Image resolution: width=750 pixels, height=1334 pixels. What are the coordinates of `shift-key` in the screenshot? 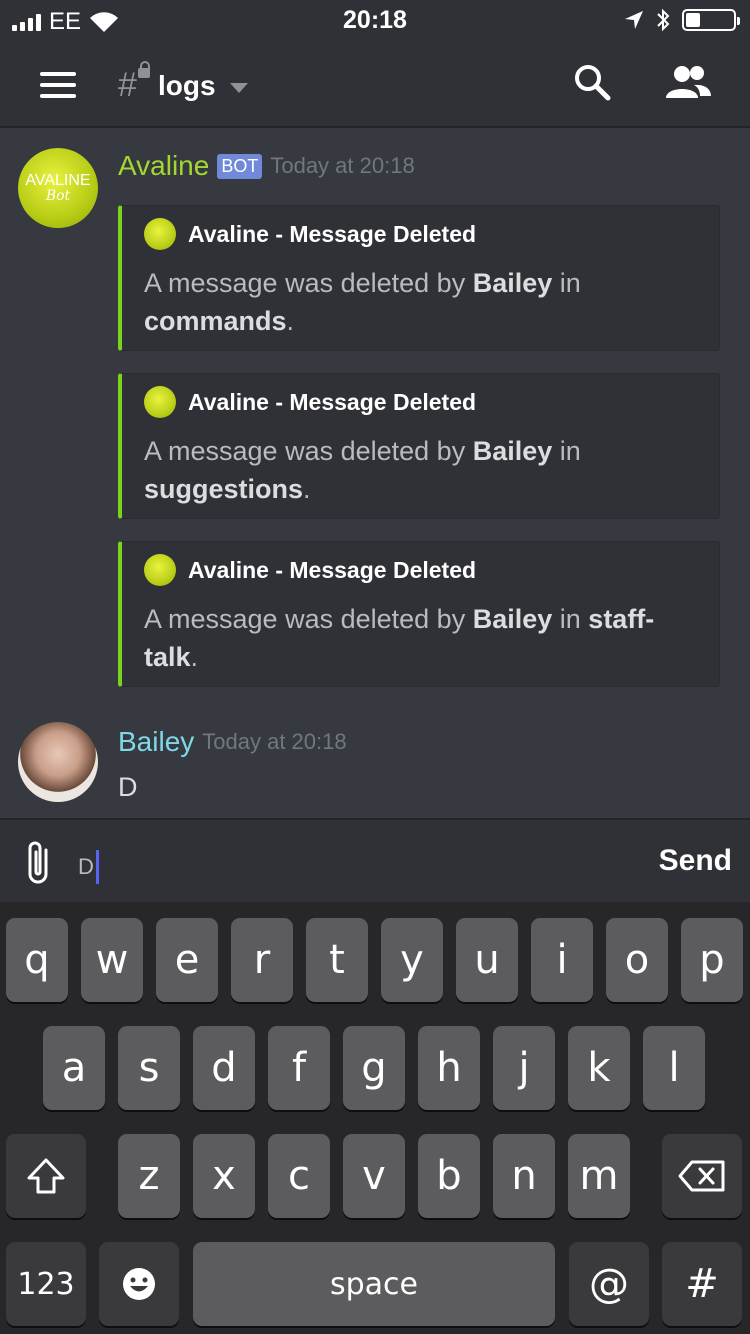 It's located at (46, 1176).